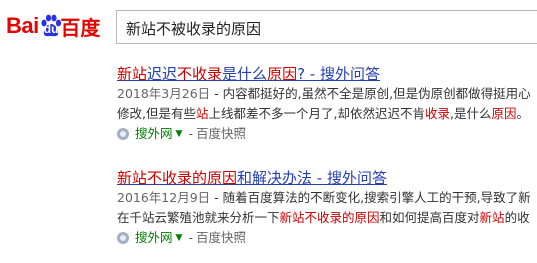  Describe the element at coordinates (312, 178) in the screenshot. I see `text-segment: 和解决办法 - 搜外问答` at that location.